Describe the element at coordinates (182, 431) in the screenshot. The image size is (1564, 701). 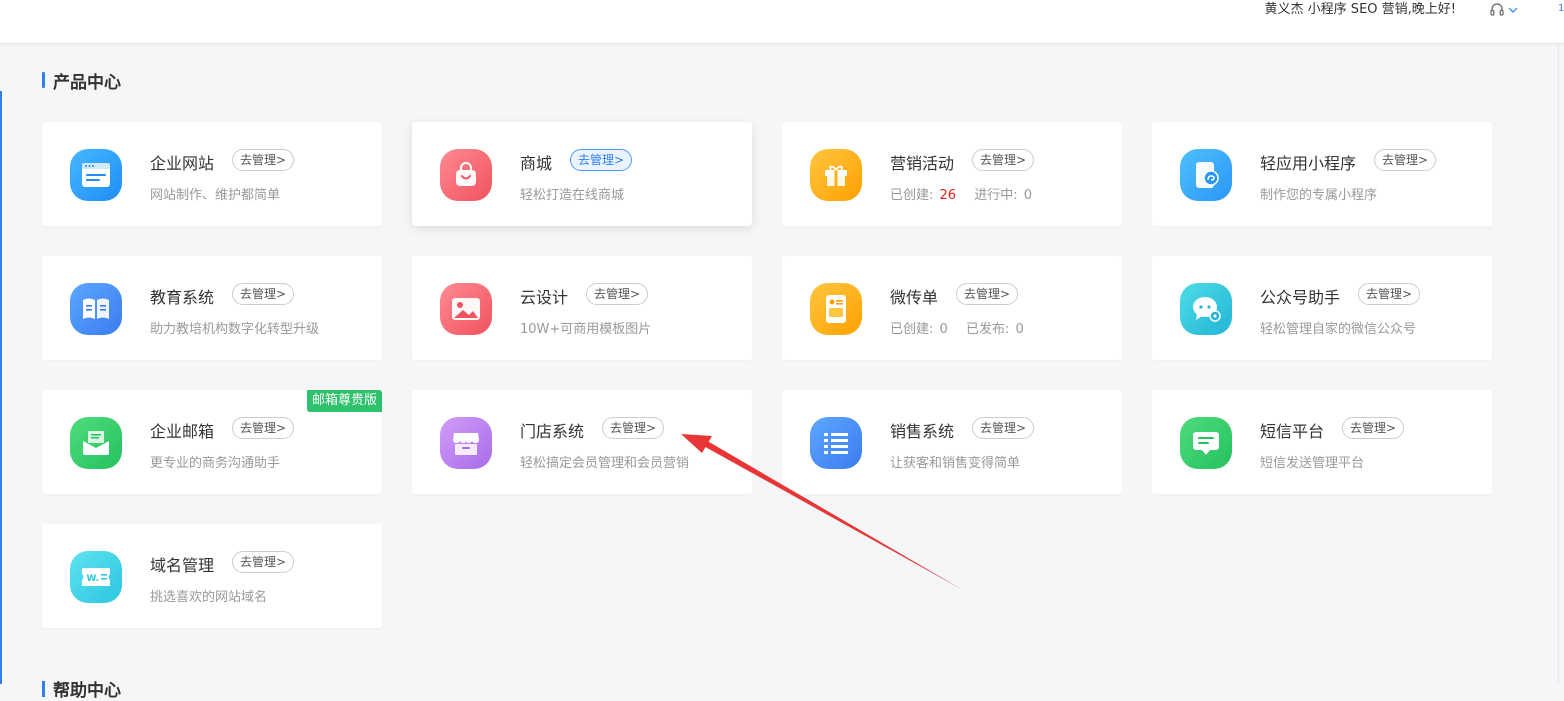
I see `card-title: 企业邮箱` at that location.